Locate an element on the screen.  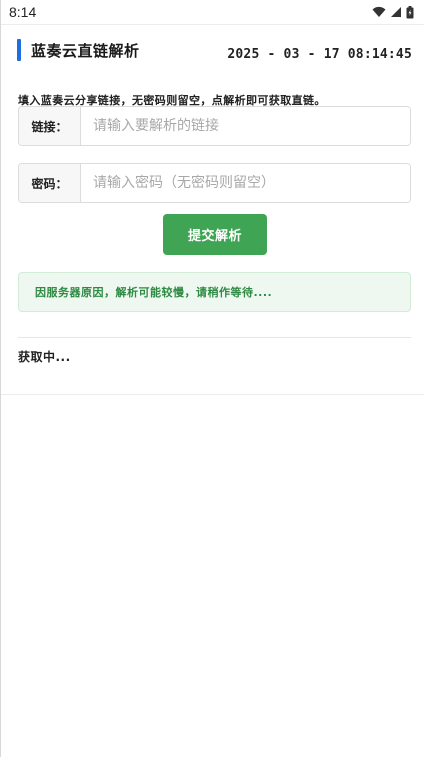
link-label: 链接： is located at coordinates (50, 126).